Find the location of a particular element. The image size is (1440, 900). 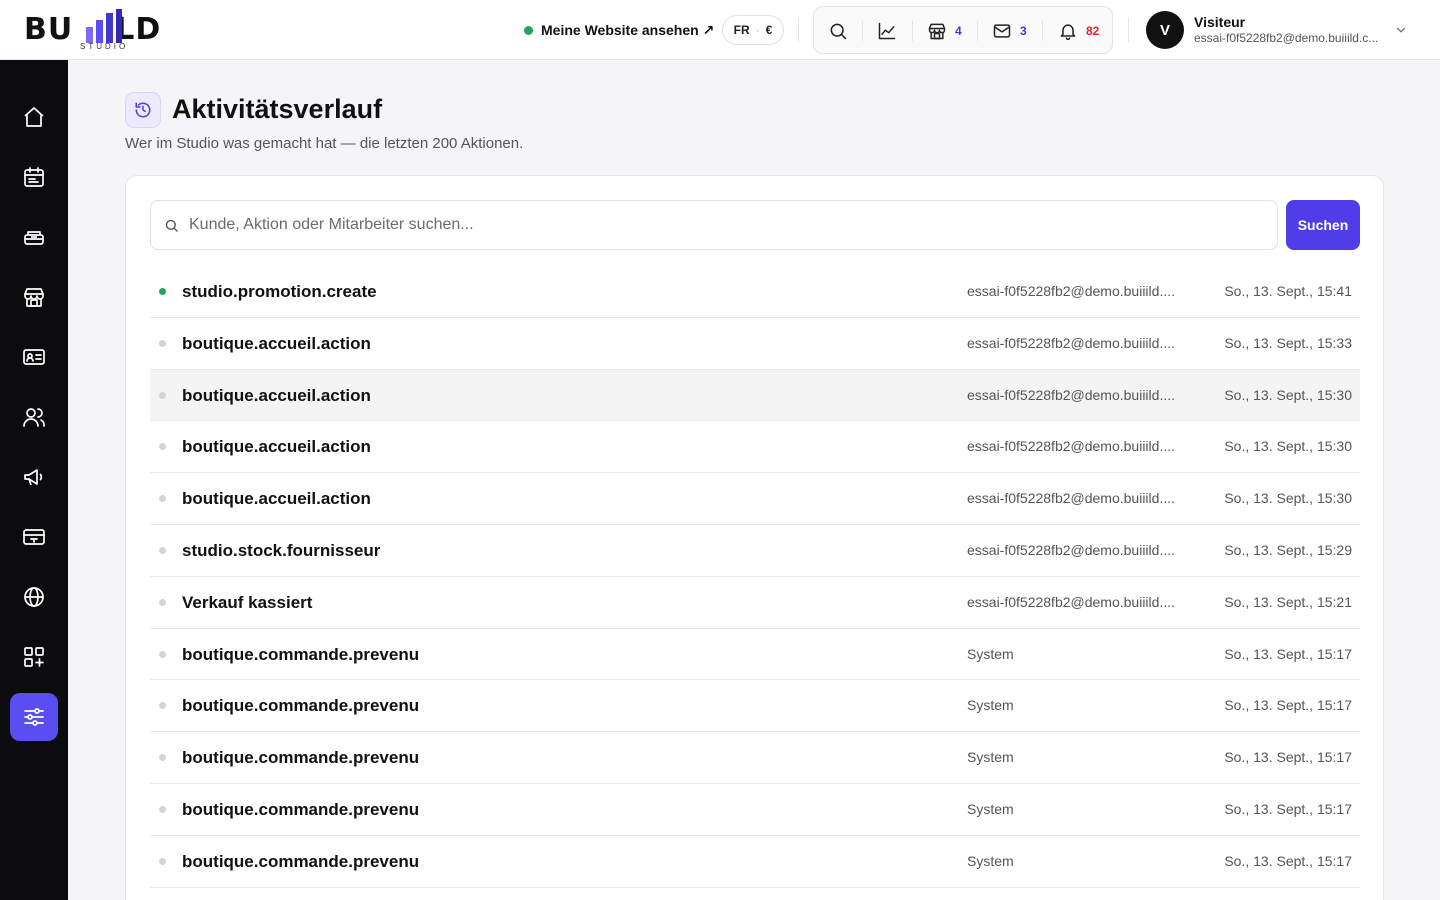

megaphone-icon is located at coordinates (33, 477).